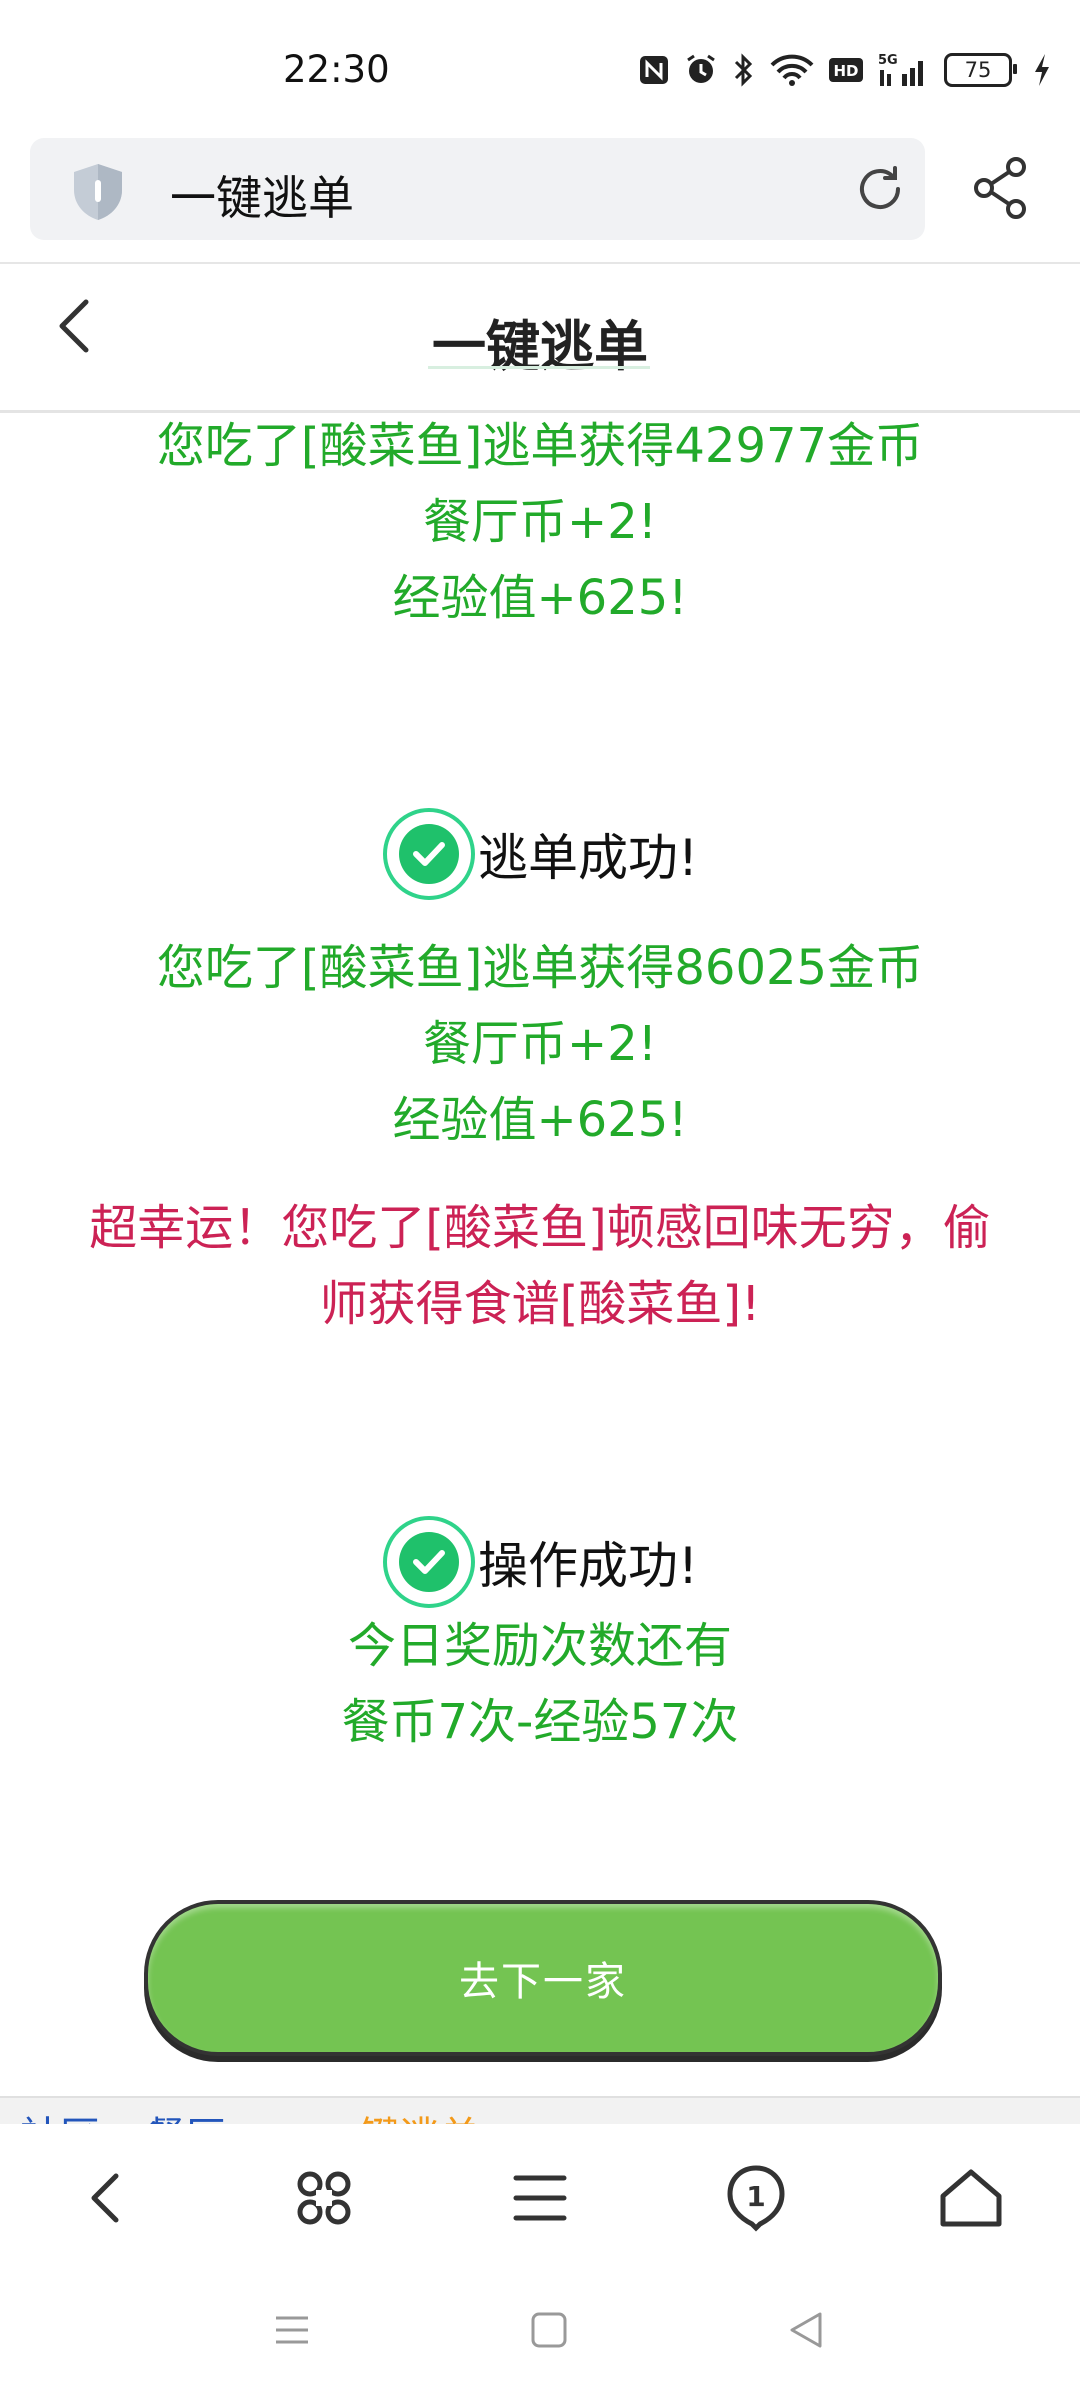 The height and width of the screenshot is (2400, 1080). What do you see at coordinates (262, 195) in the screenshot?
I see `url-text: 一键逃单` at bounding box center [262, 195].